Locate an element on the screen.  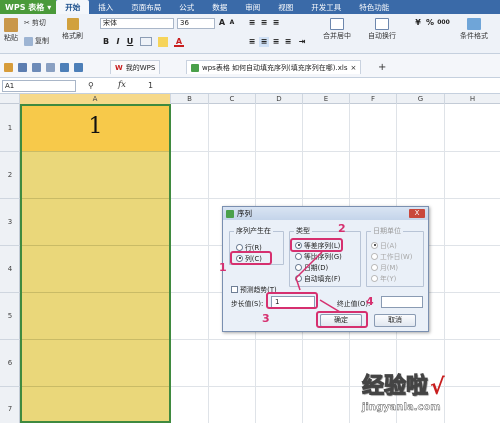
series-in-legend: 序列产生在 is located at coordinates (253, 231).